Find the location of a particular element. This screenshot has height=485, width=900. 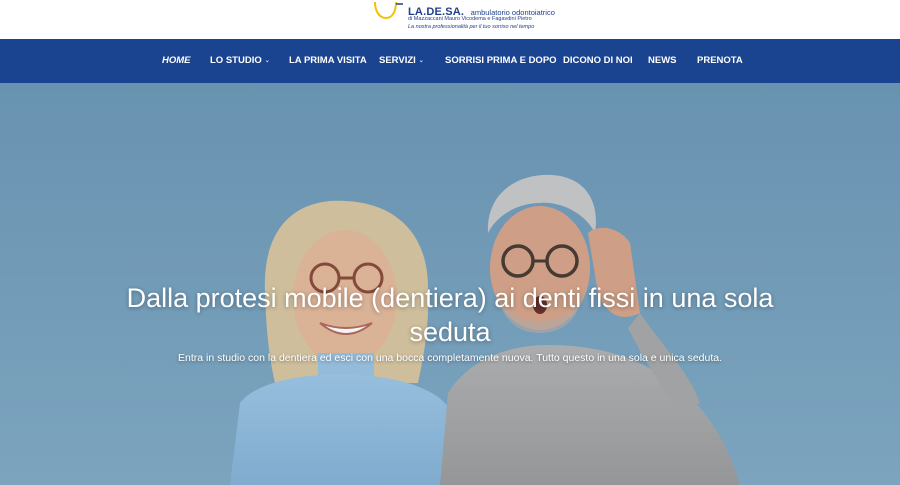

nav-item-label: PRENOTA is located at coordinates (720, 60).